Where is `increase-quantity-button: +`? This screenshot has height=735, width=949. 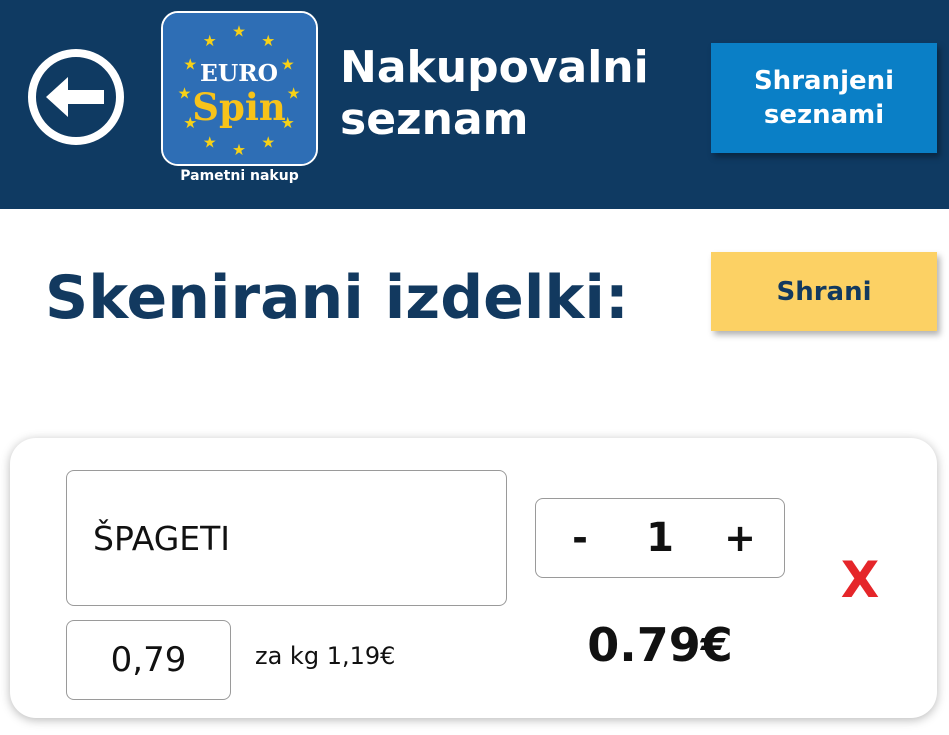
increase-quantity-button: + is located at coordinates (740, 538).